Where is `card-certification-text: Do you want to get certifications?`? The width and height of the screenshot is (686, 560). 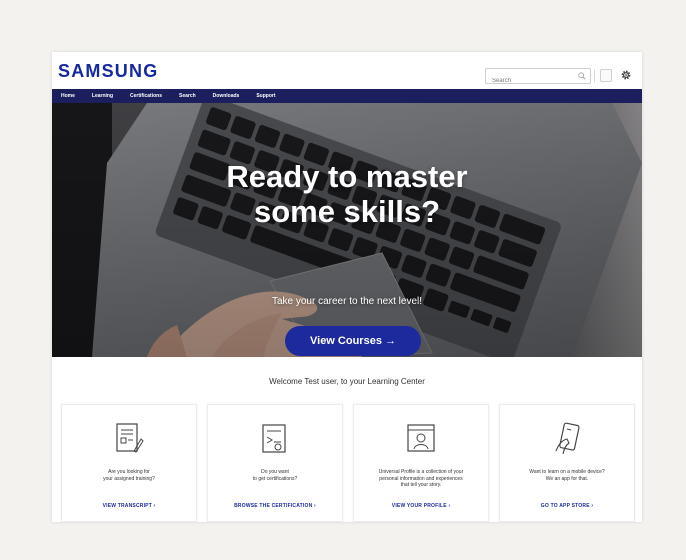
card-certification-text: Do you want to get certifications? is located at coordinates (275, 475).